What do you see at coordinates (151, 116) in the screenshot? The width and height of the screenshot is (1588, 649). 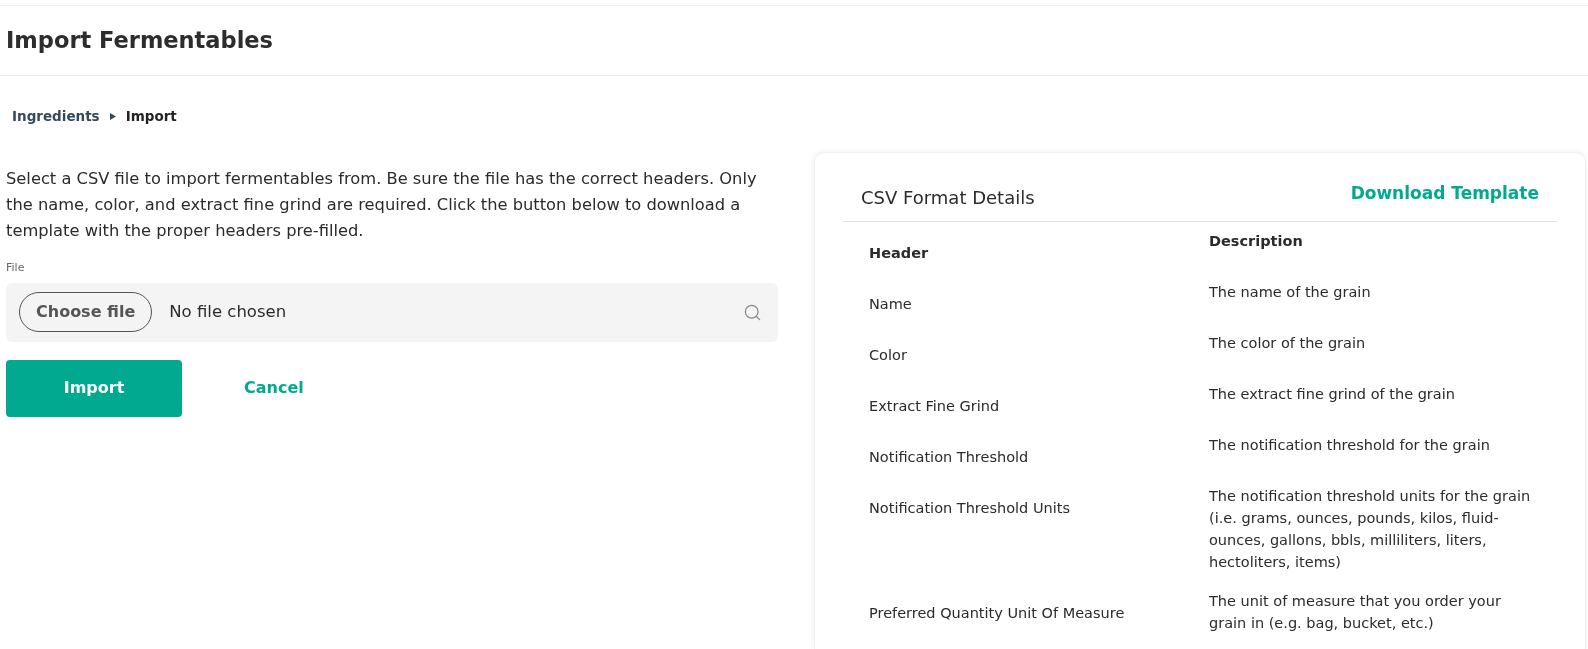 I see `breadcrumb-current: Import` at bounding box center [151, 116].